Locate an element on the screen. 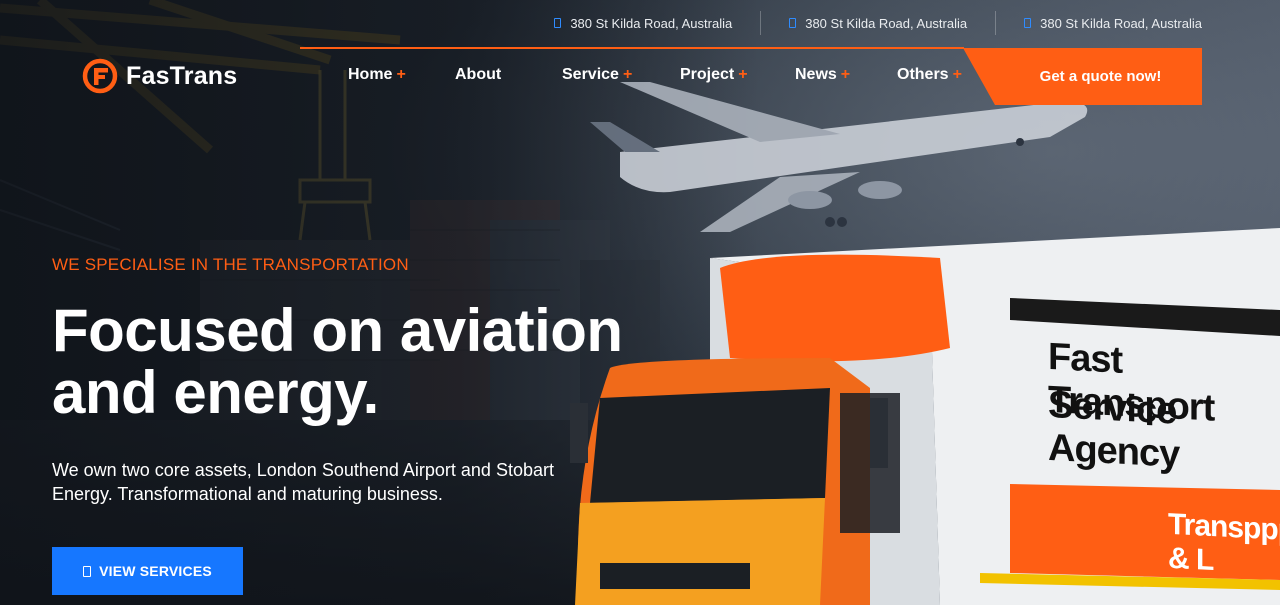 This screenshot has width=1280, height=605. get-quote-button: Get a quote now! is located at coordinates (1082, 76).